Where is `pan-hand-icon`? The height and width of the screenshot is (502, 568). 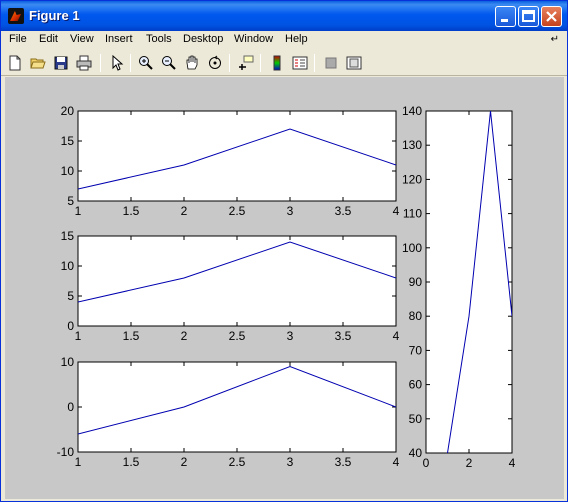 pan-hand-icon is located at coordinates (192, 63).